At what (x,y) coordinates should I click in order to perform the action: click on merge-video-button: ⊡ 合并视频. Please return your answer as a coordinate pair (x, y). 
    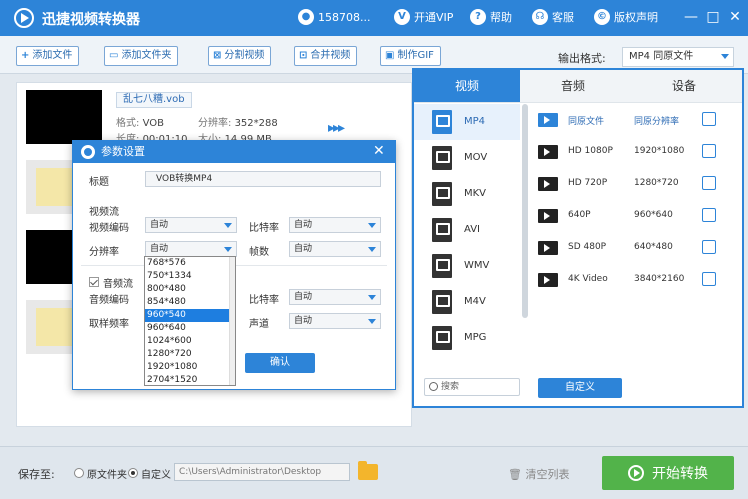
    Looking at the image, I should click on (326, 56).